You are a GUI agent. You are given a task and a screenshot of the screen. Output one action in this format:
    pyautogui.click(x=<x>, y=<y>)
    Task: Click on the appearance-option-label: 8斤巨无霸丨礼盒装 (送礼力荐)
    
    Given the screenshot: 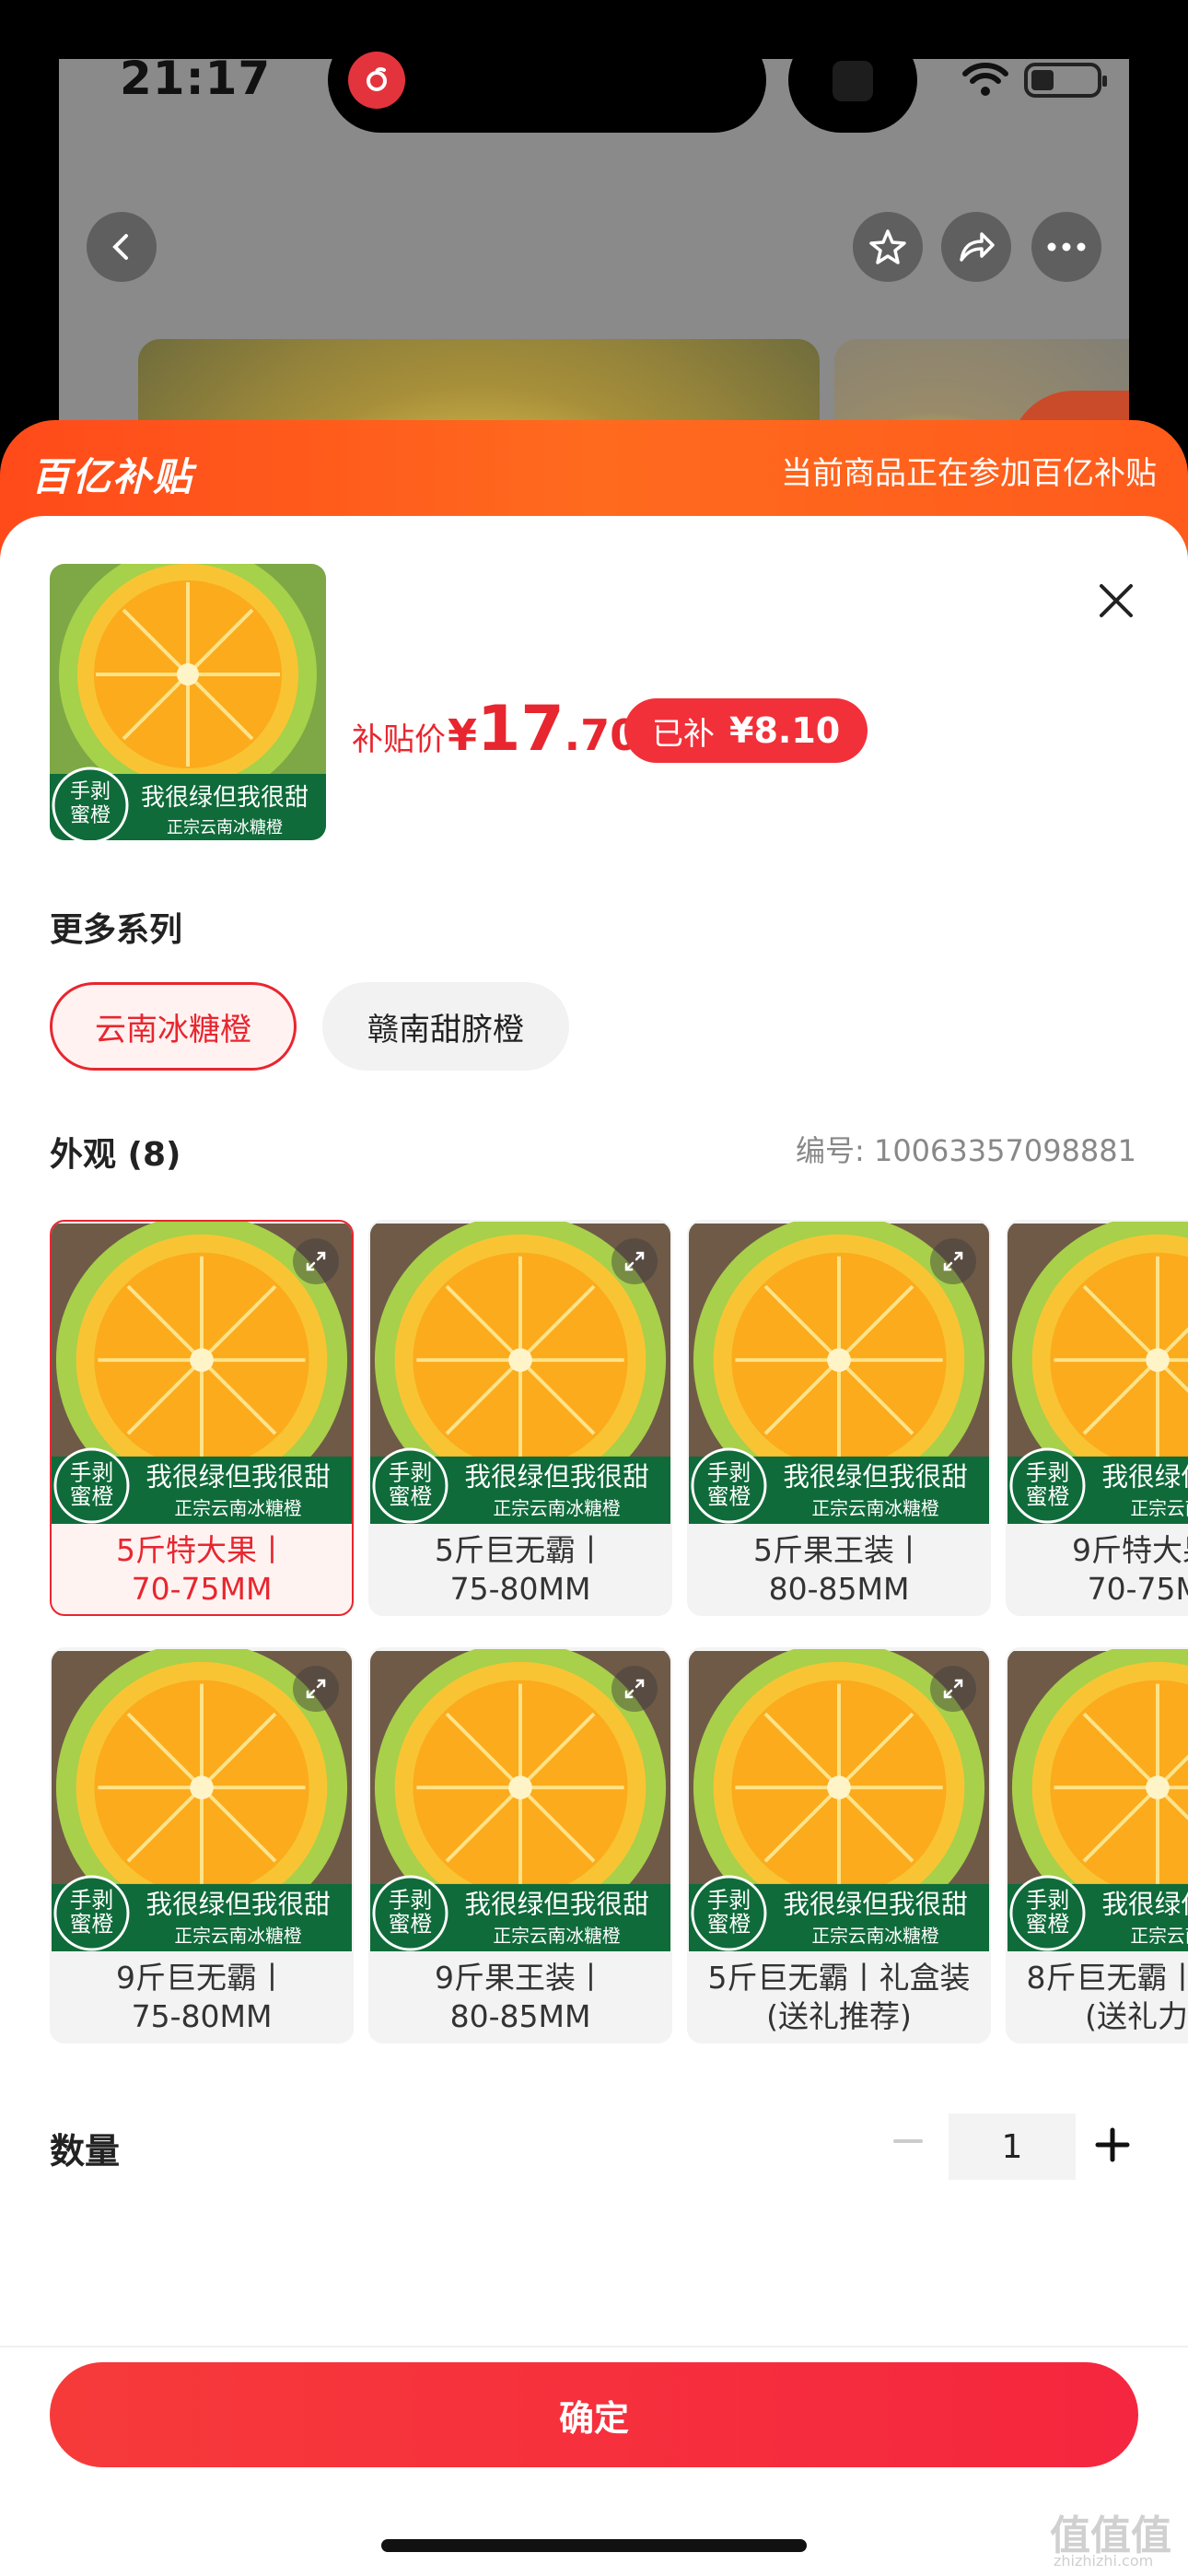 What is the action you would take?
    pyautogui.click(x=1107, y=1997)
    